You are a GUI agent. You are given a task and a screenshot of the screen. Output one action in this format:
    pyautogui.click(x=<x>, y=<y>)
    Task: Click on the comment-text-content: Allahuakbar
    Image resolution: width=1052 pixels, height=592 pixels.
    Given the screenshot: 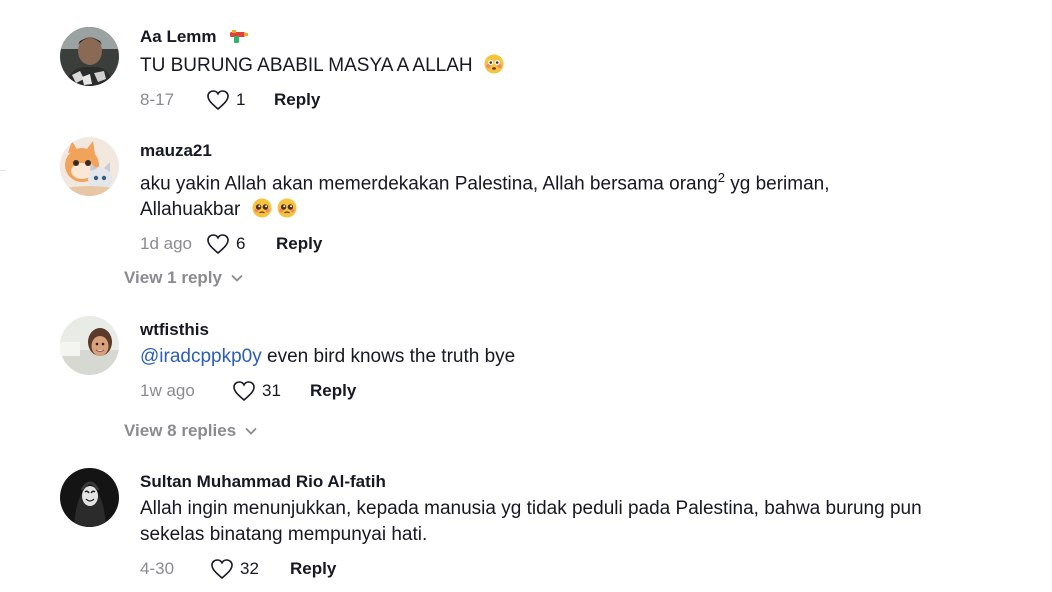 What is the action you would take?
    pyautogui.click(x=190, y=210)
    